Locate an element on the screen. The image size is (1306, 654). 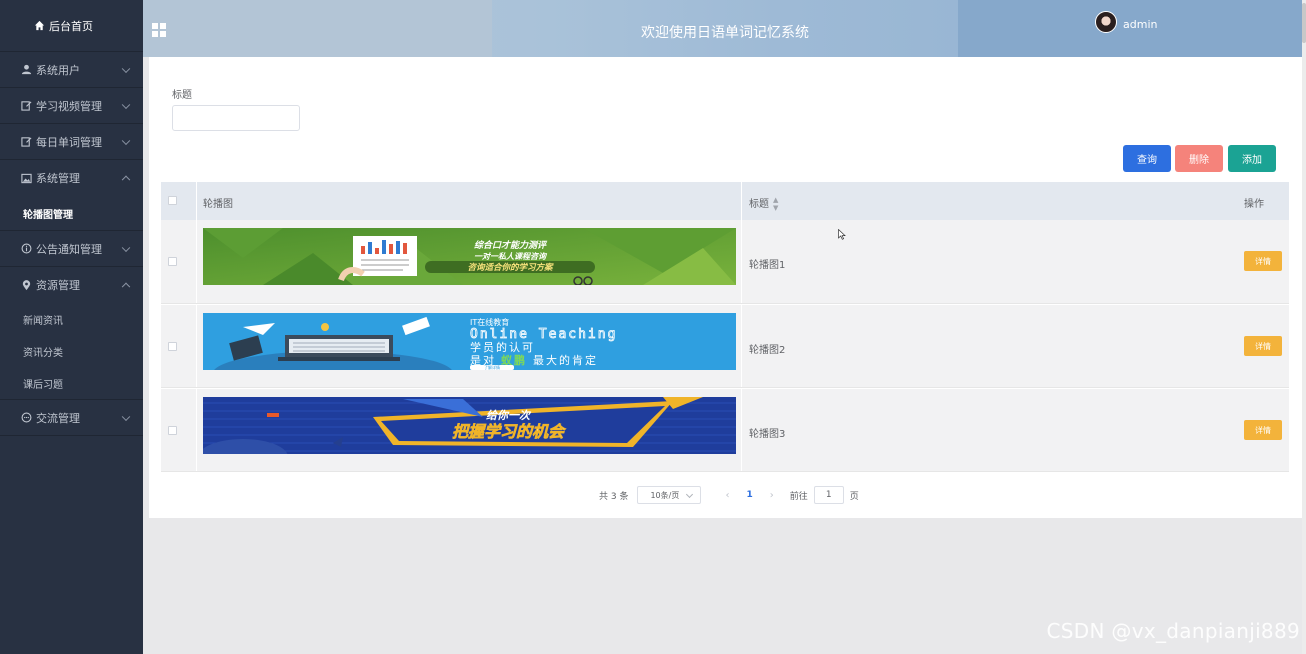
sidebar-subitem-news: 新闻资讯 is located at coordinates (71, 319).